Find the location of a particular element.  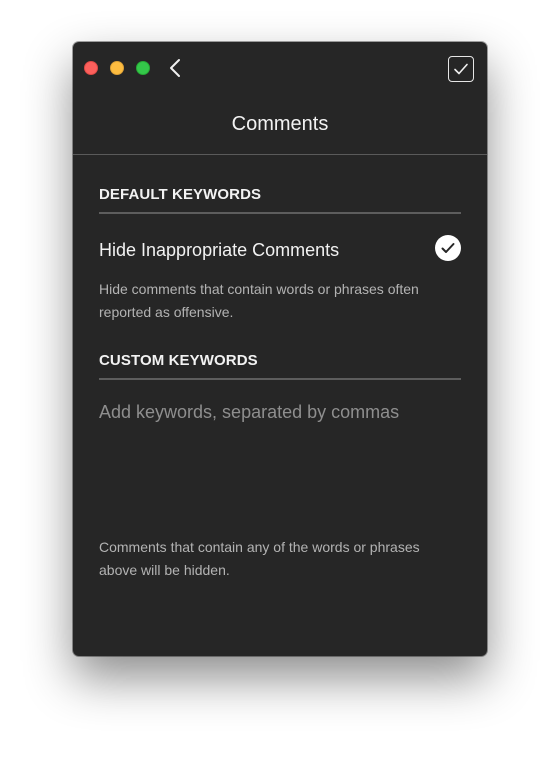

maximize-window-button is located at coordinates (143, 68).